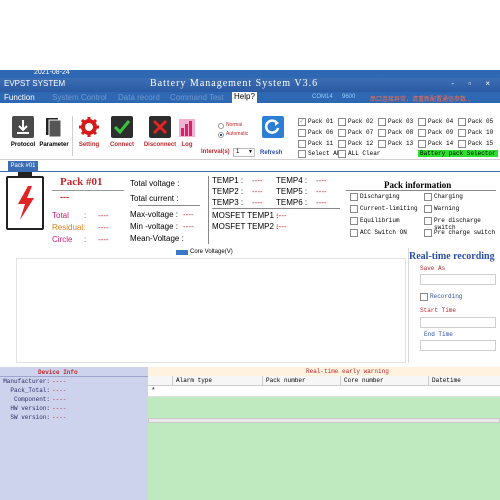  I want to click on select-all-checkbox, so click(302, 154).